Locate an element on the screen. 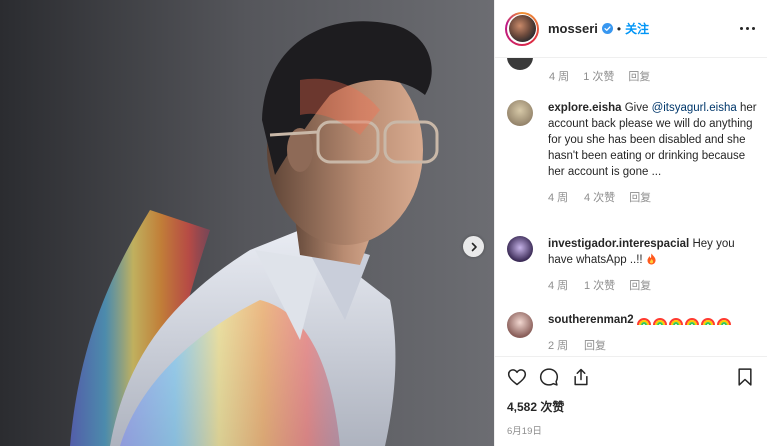  author-avatar is located at coordinates (522, 28).